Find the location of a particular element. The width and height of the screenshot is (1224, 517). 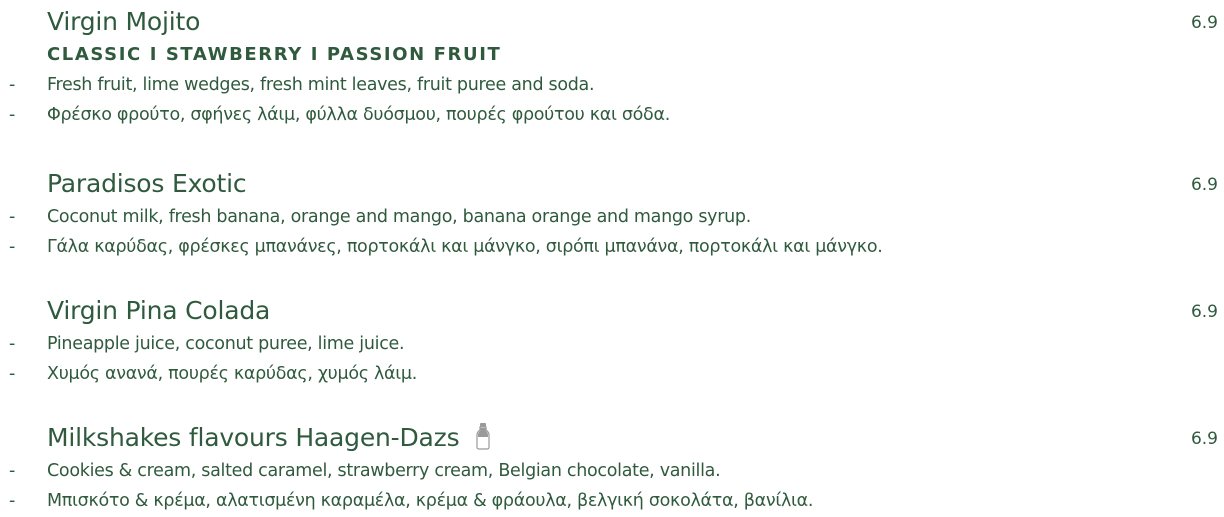

menu-item-title: Virgin Mojito is located at coordinates (124, 21).